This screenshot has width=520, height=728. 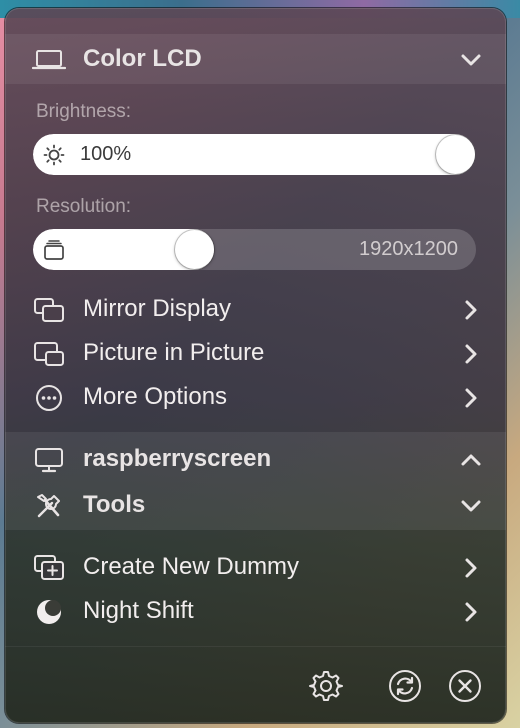 I want to click on add-display-icon, so click(x=49, y=568).